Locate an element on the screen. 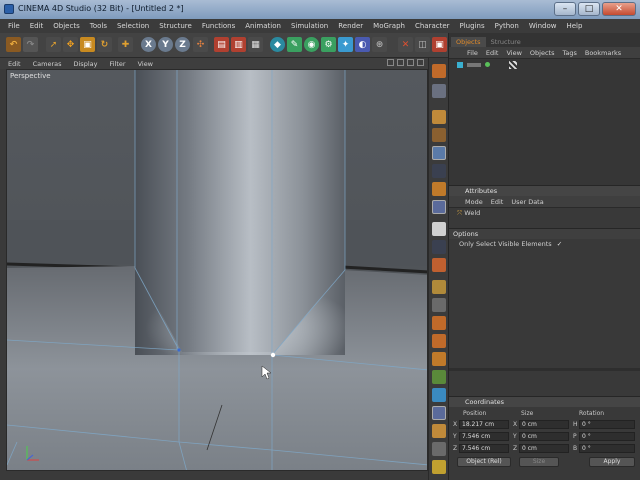  render-picture-viewer-icon: ▥ is located at coordinates (238, 44).